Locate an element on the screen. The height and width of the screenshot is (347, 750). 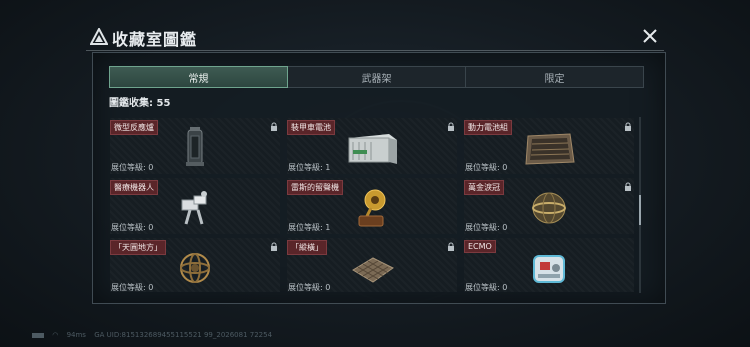
item-name: 醫療機器人 is located at coordinates (134, 187).